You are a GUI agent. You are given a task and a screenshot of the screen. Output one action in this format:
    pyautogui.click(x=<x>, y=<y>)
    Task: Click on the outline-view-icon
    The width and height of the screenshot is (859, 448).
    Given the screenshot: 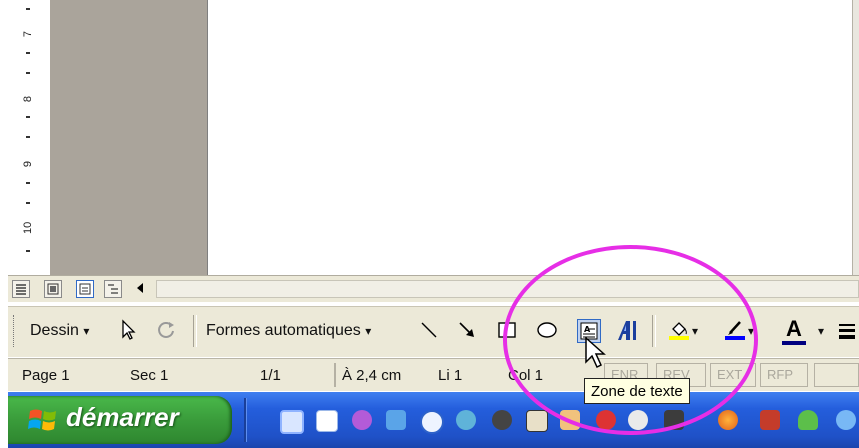 What is the action you would take?
    pyautogui.click(x=113, y=289)
    